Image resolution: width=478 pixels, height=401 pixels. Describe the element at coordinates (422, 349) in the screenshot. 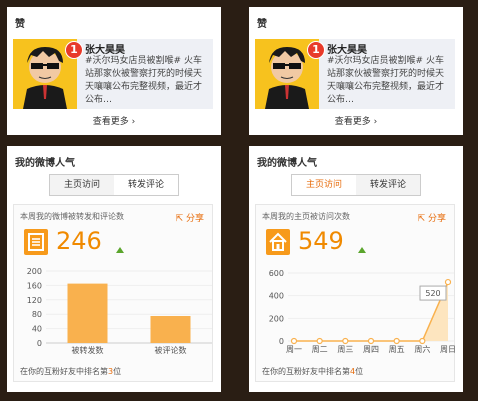

I see `x-tick-label: 周六` at that location.